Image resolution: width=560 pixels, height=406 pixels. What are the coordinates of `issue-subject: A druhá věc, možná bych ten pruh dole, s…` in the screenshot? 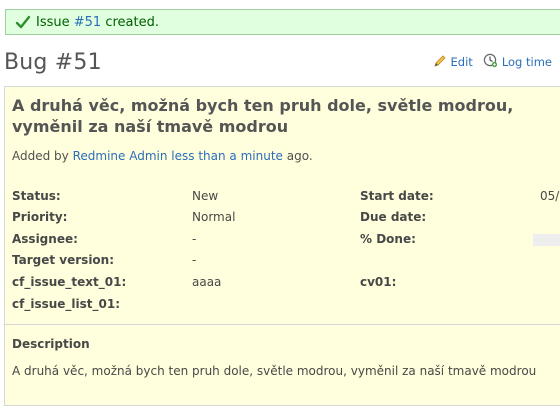 It's located at (263, 116).